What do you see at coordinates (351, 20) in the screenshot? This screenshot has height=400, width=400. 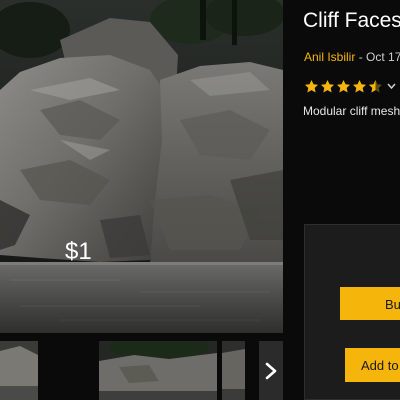 I see `product-title: Cliff Faces` at bounding box center [351, 20].